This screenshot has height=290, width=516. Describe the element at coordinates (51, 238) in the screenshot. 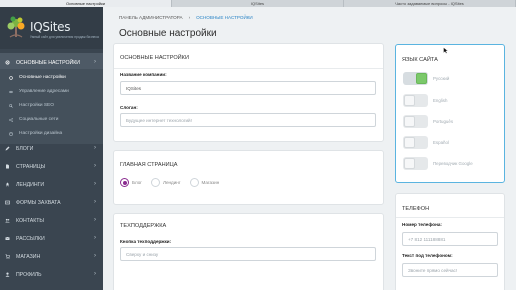

I see `sidebar-item-mailings: Рассылки ›` at that location.